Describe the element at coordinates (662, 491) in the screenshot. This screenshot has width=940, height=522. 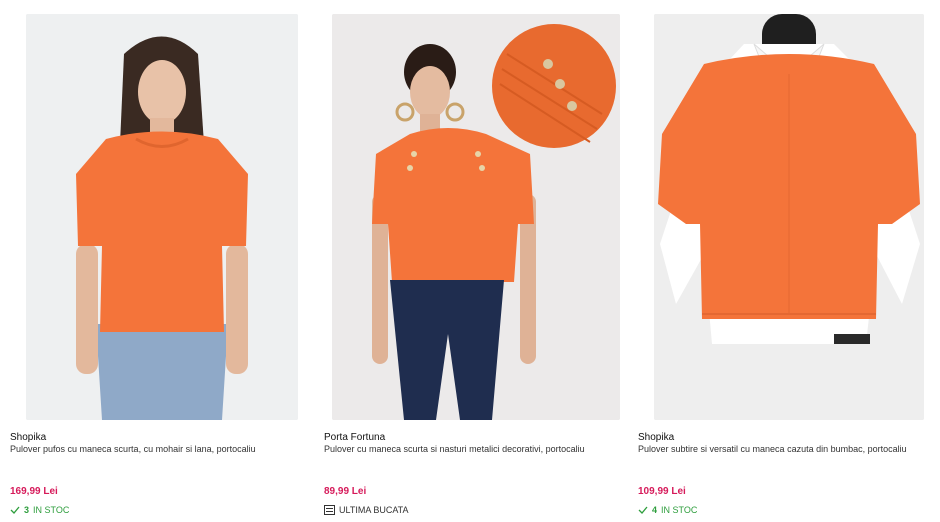
I see `product-price: 109,99 Lei` at that location.